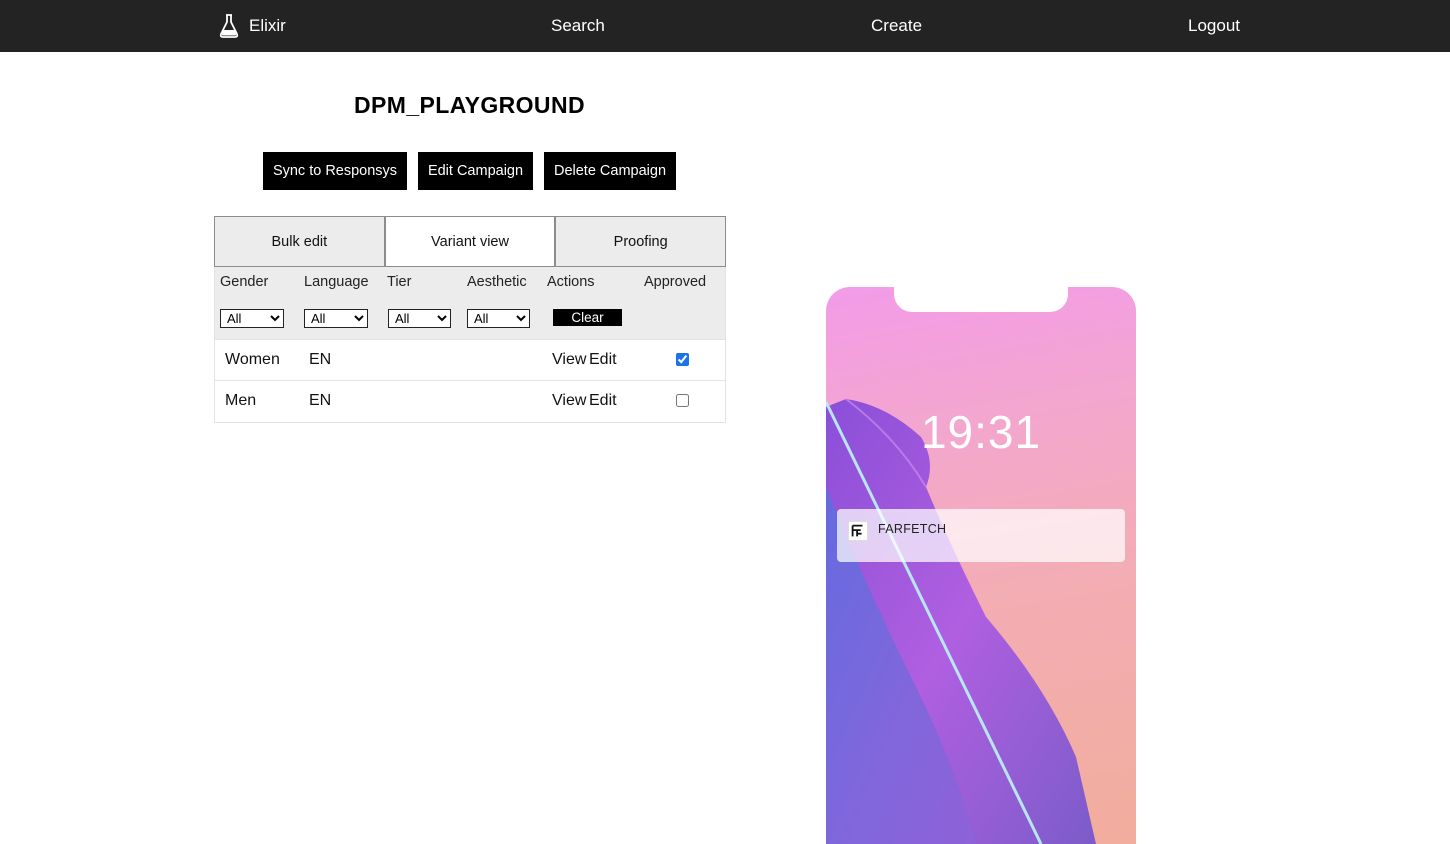 The height and width of the screenshot is (844, 1450). I want to click on tab-bulk-edit: Bulk edit, so click(299, 241).